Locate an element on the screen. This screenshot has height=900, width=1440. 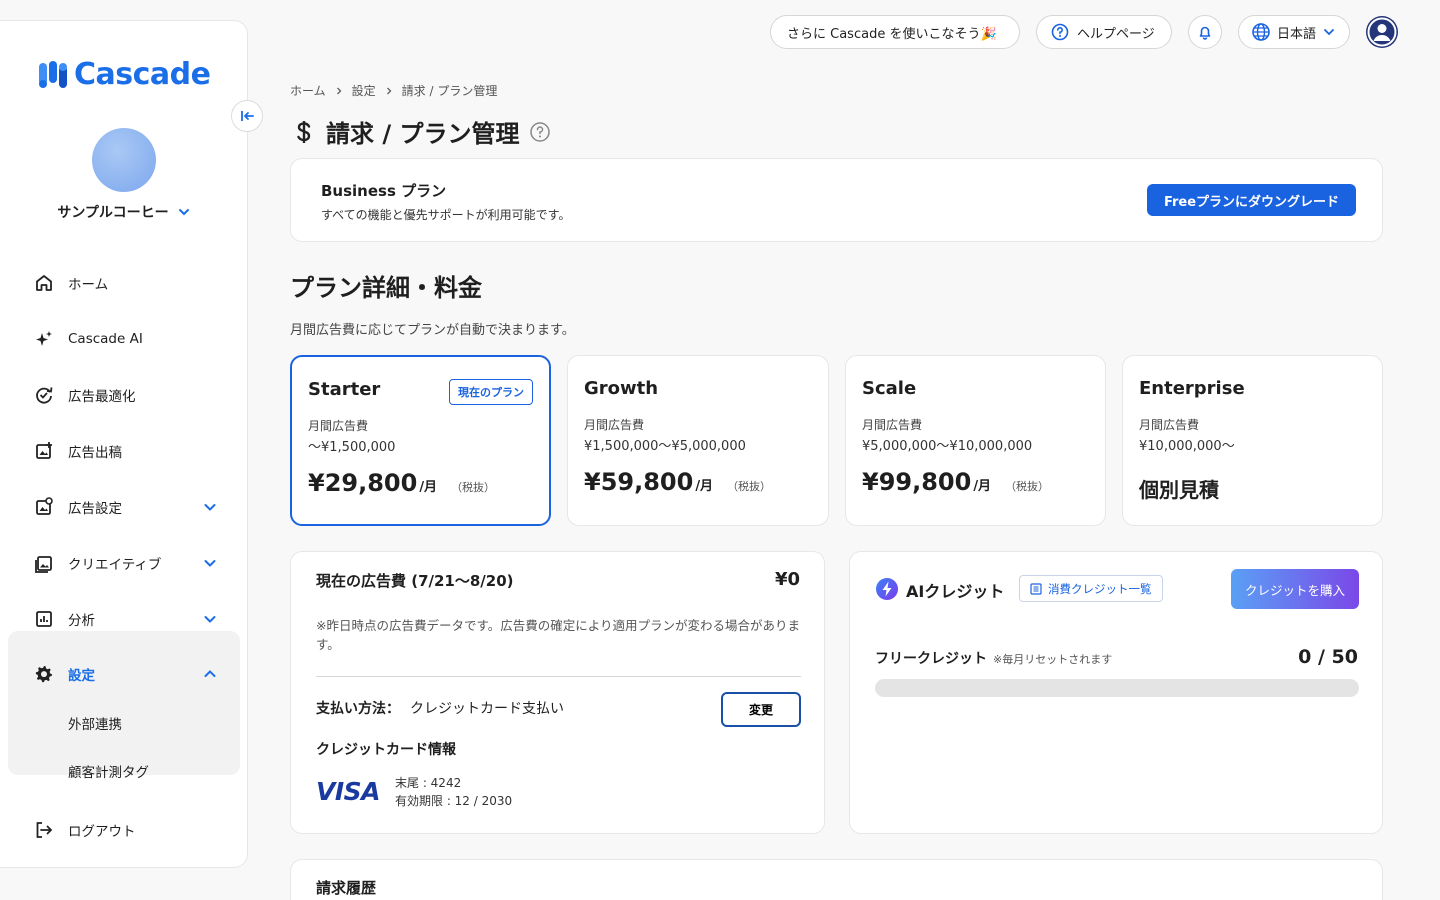
credit-history-label: 消費クレジット一覧 is located at coordinates (1100, 588).